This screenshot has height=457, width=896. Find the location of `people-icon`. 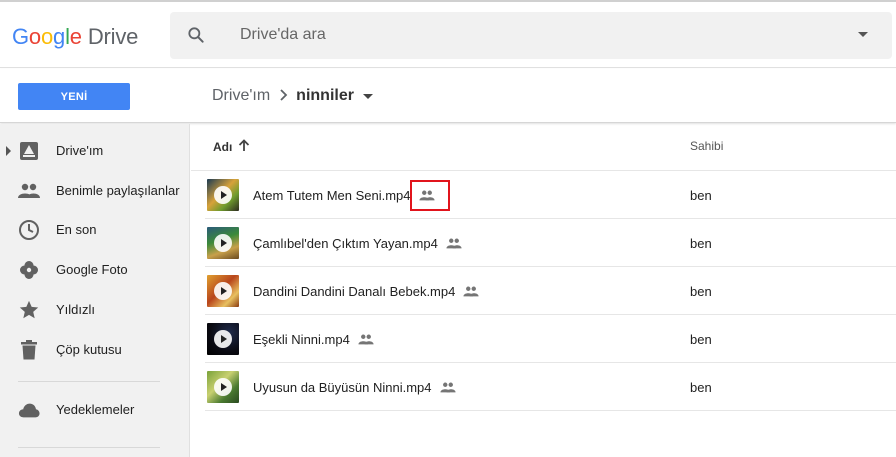

people-icon is located at coordinates (29, 191).